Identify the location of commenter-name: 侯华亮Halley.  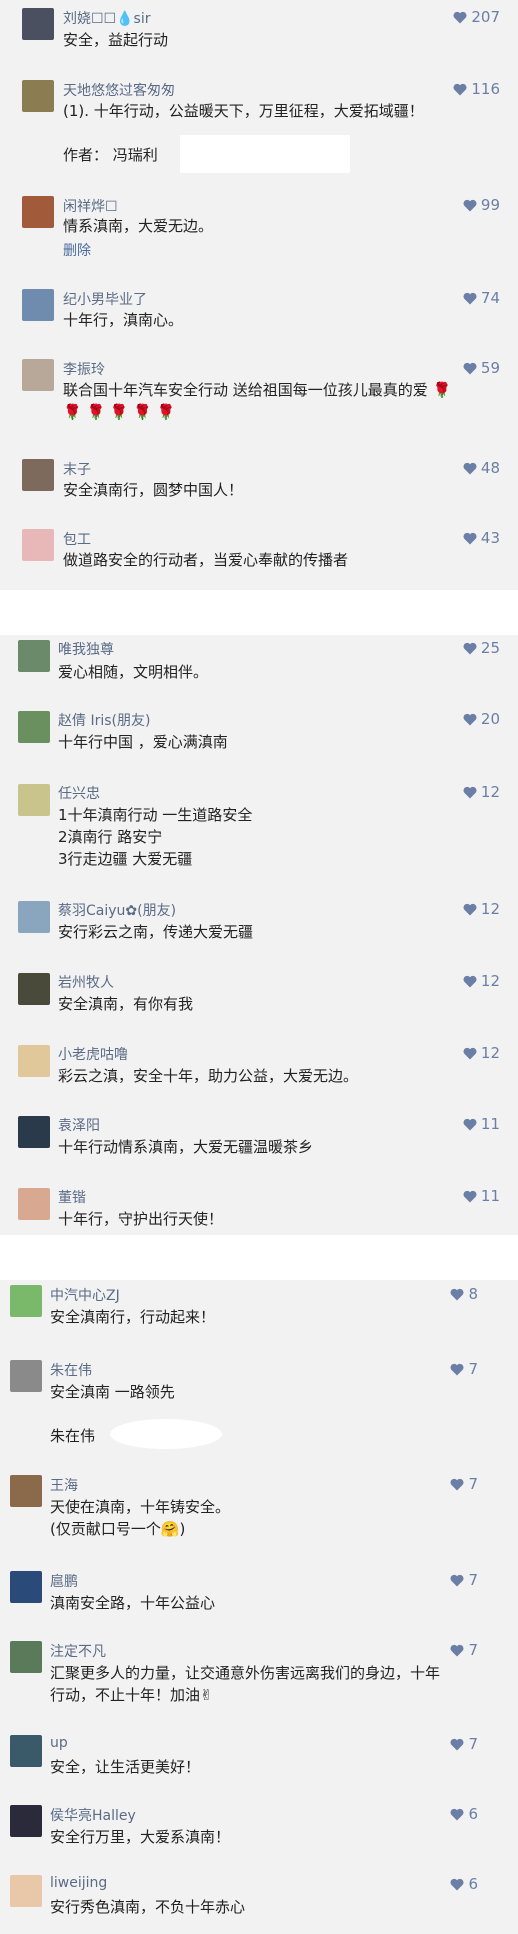
(93, 1815).